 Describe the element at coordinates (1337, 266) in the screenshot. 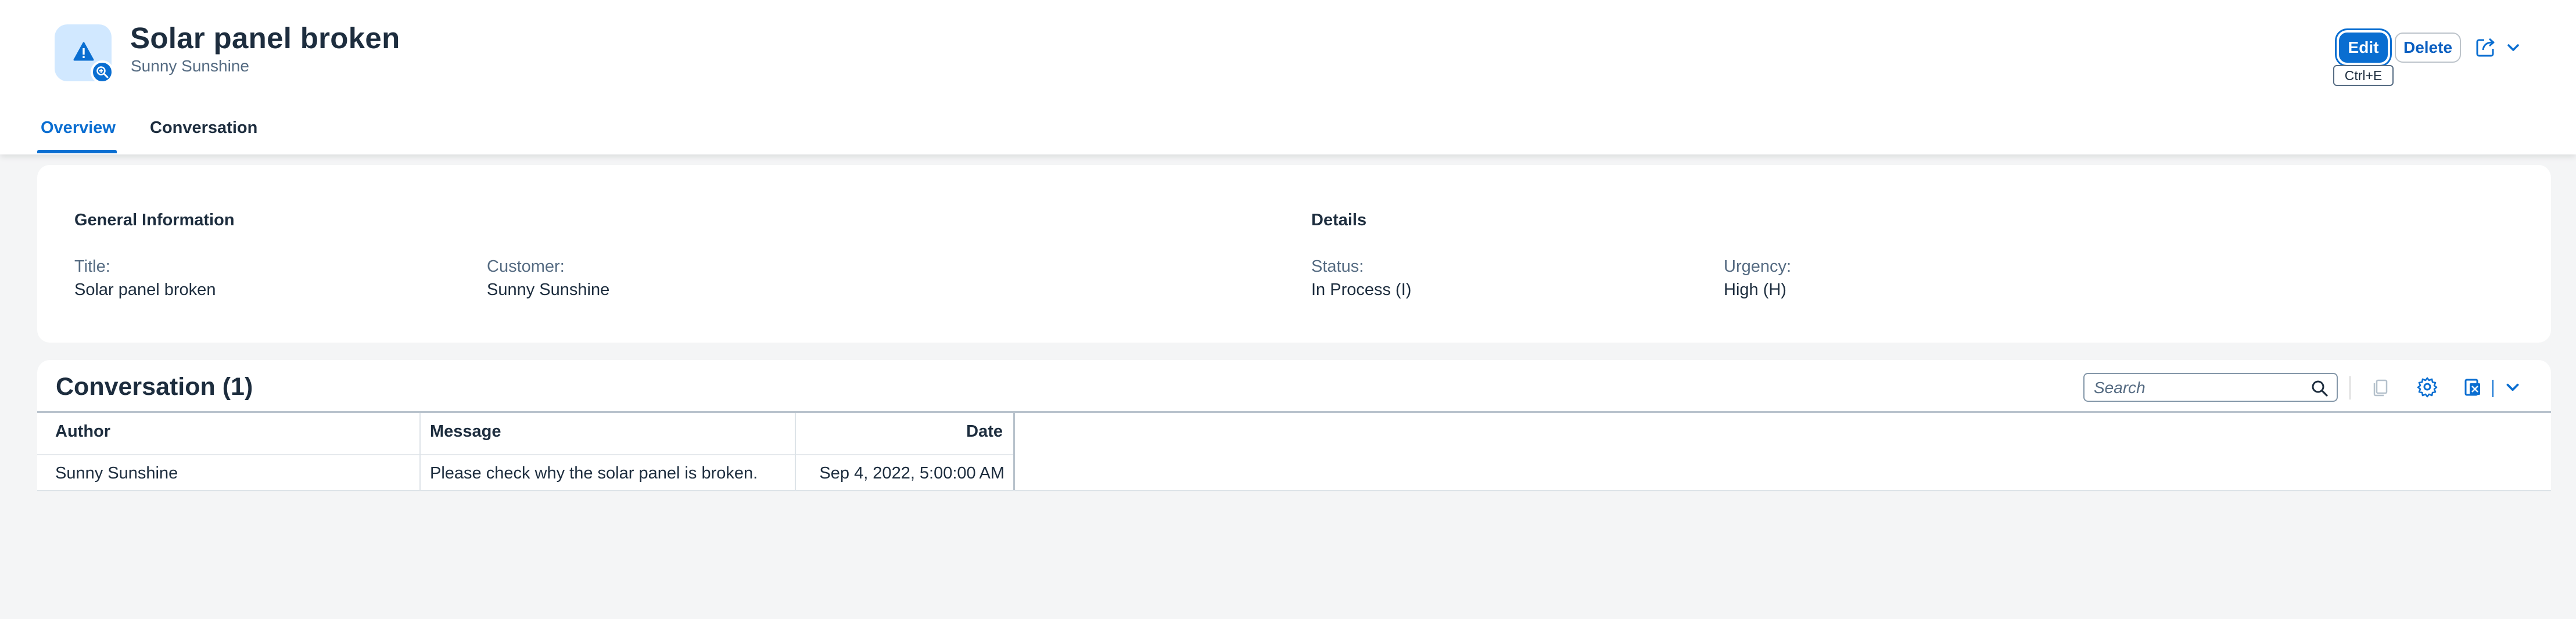

I see `status-label: Status:` at that location.